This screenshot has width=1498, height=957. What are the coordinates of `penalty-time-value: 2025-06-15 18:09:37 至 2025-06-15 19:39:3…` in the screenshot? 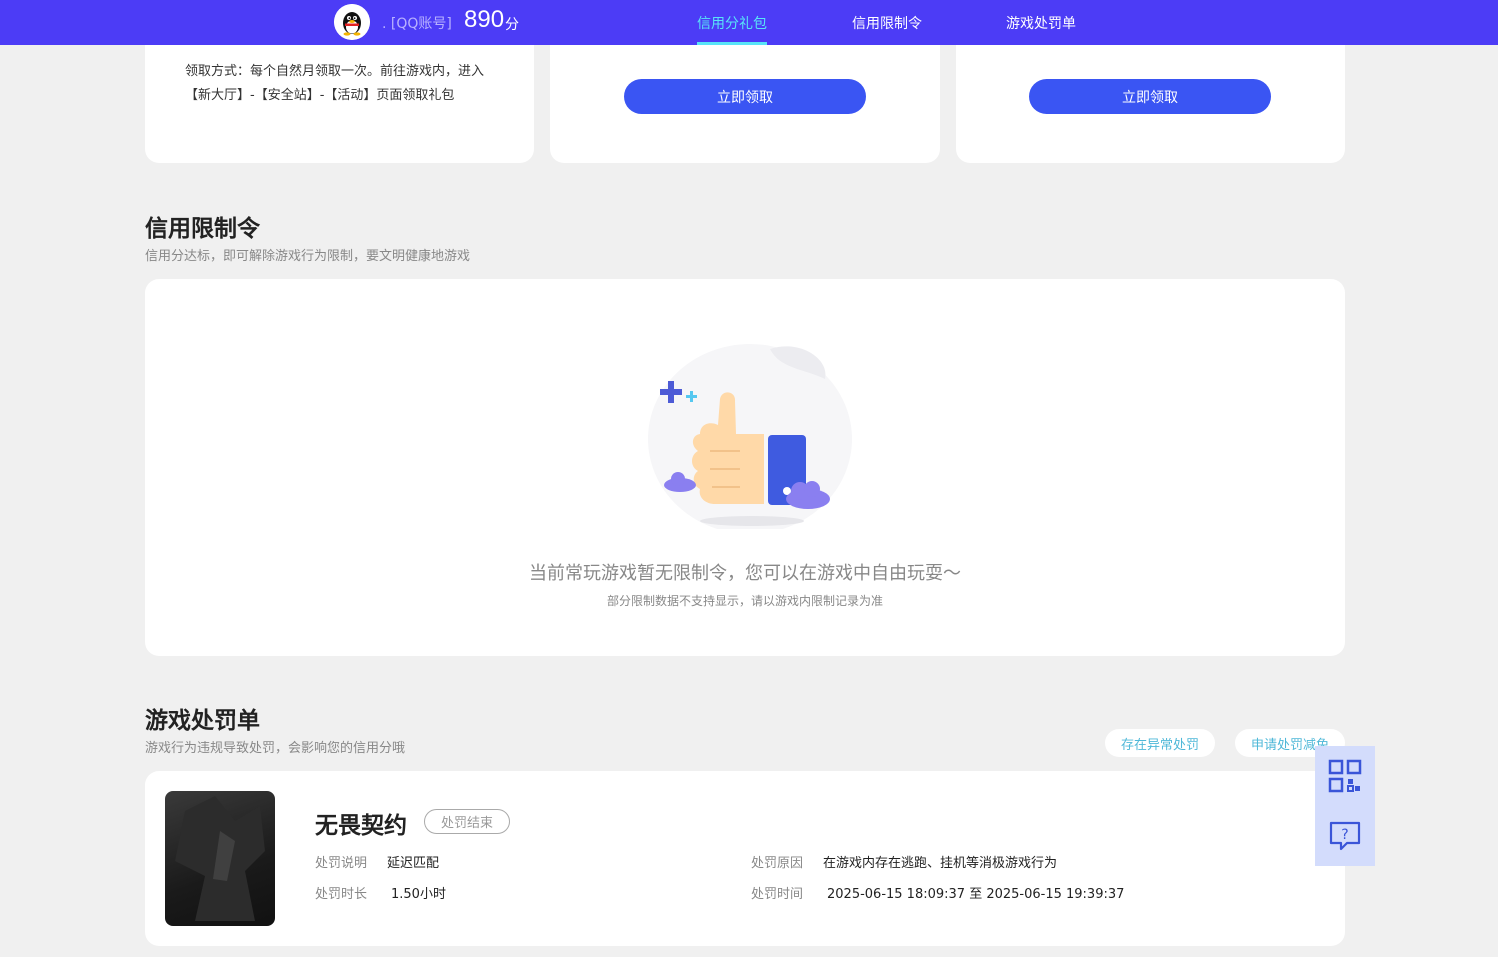 It's located at (976, 894).